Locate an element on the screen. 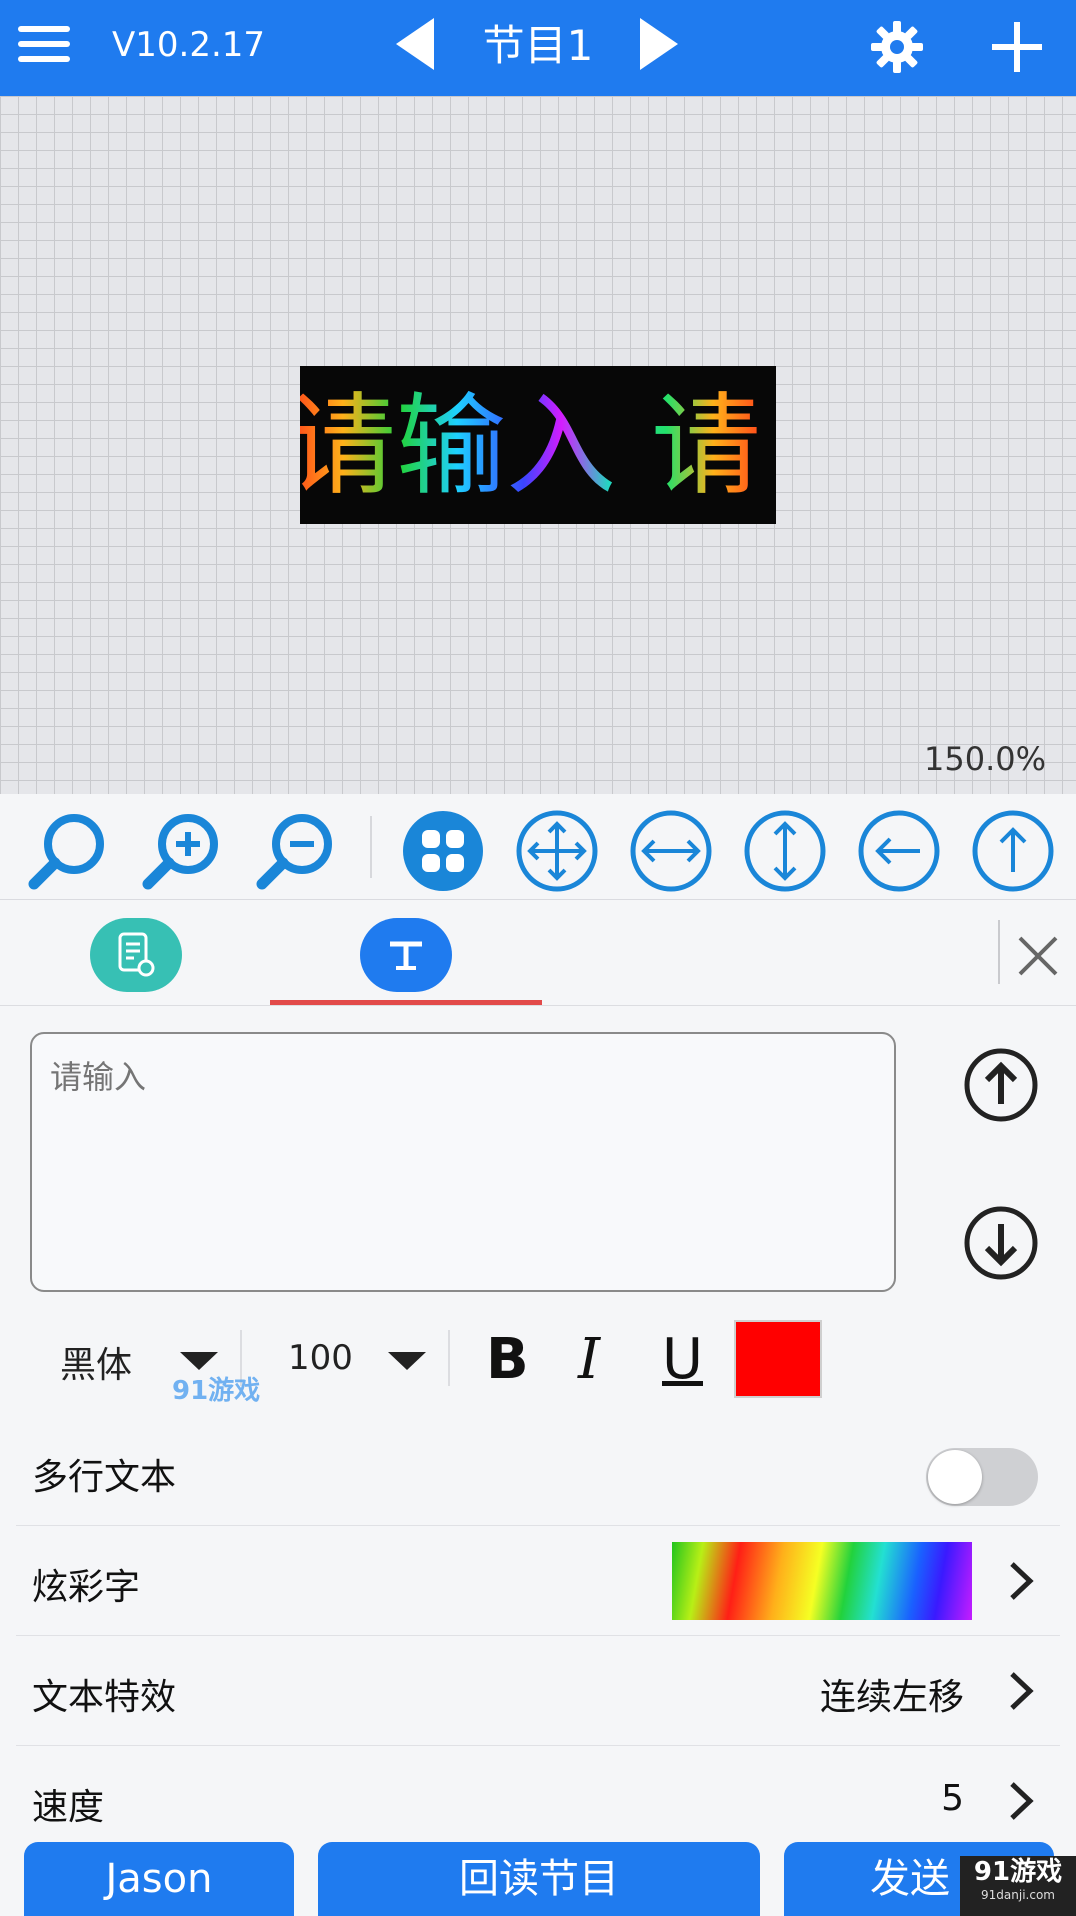 This screenshot has width=1076, height=1916. text-effect-label: 文本特效 is located at coordinates (104, 1697).